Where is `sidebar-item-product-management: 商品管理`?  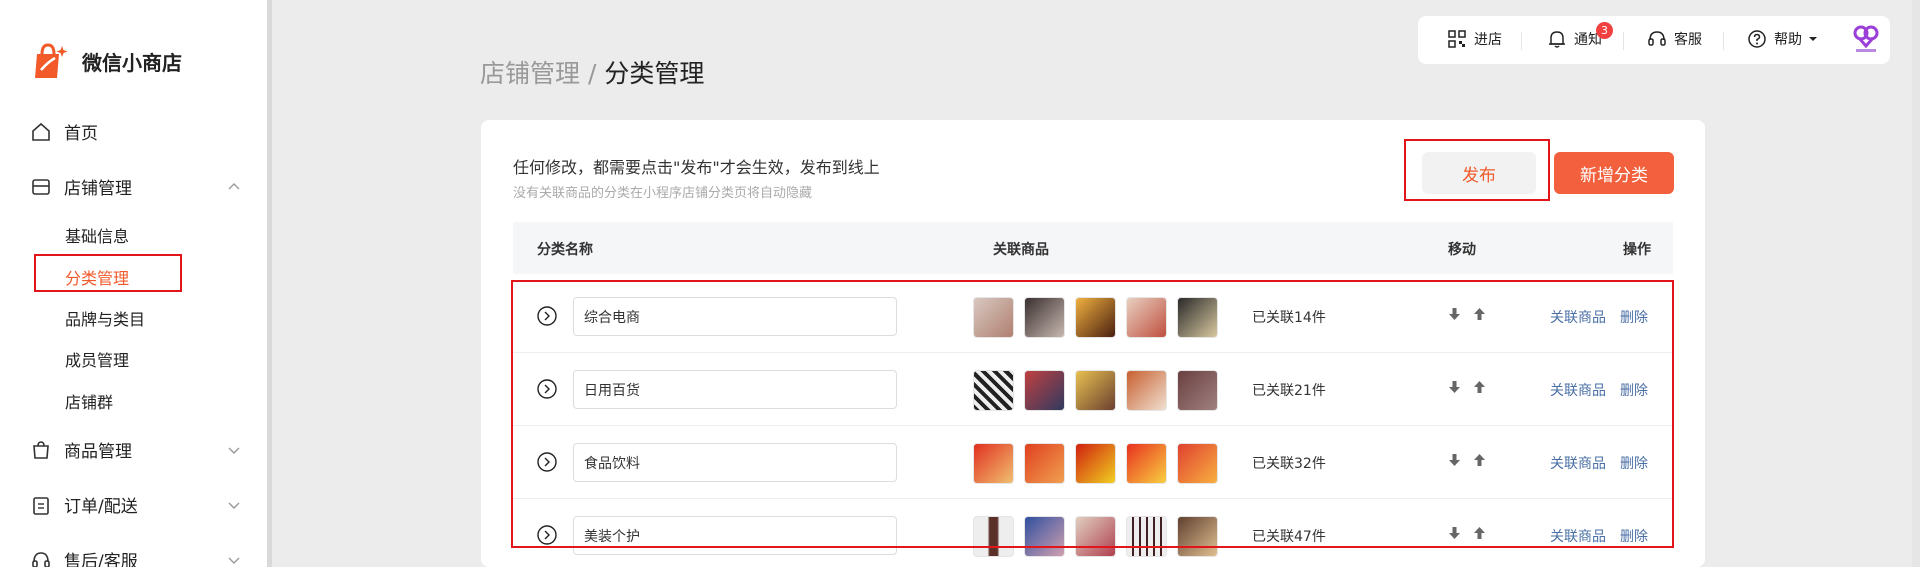 sidebar-item-product-management: 商品管理 is located at coordinates (135, 449).